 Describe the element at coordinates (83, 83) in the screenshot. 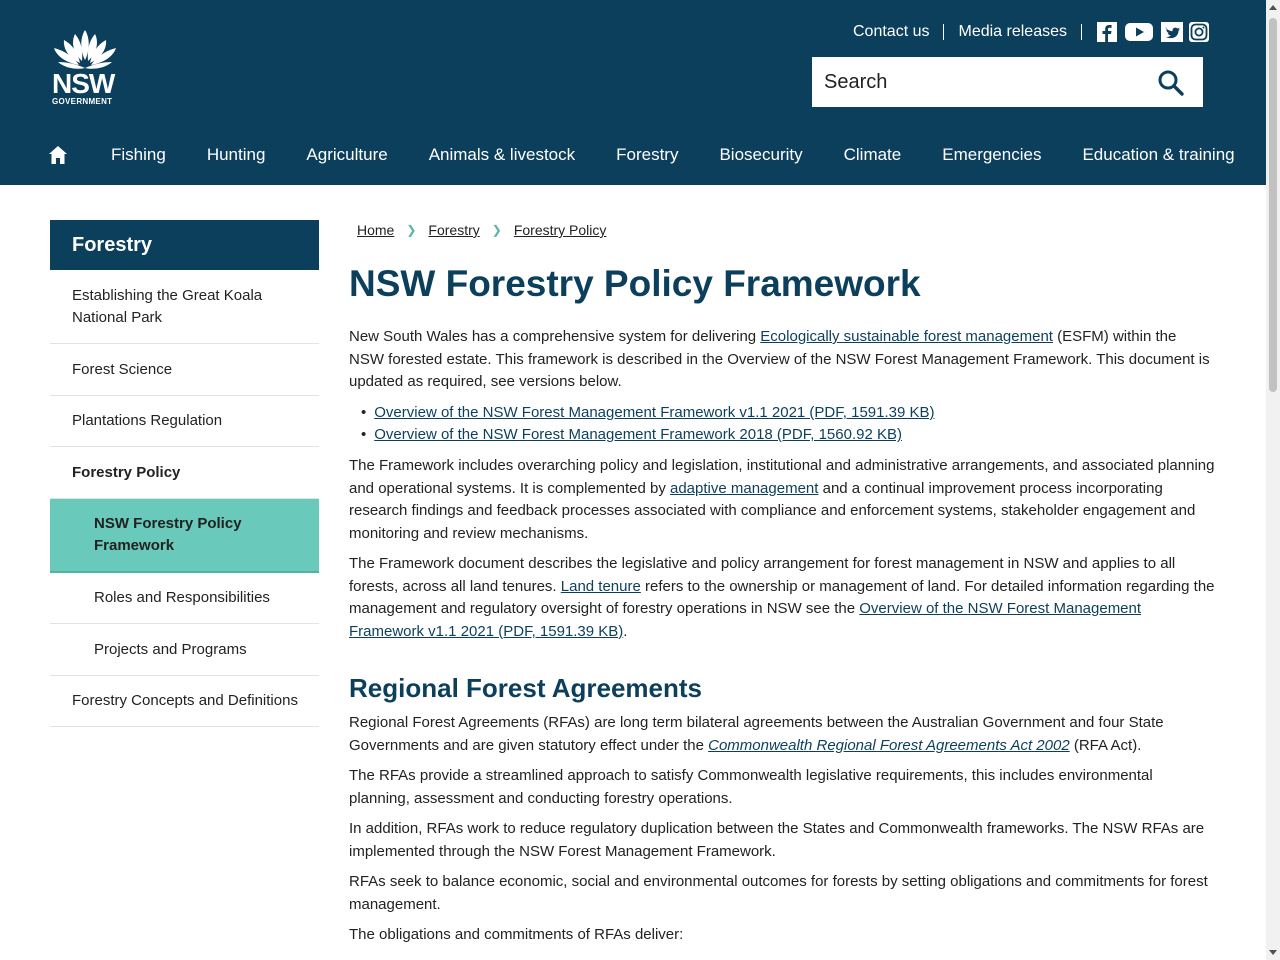

I see `logo-text: NSW` at that location.